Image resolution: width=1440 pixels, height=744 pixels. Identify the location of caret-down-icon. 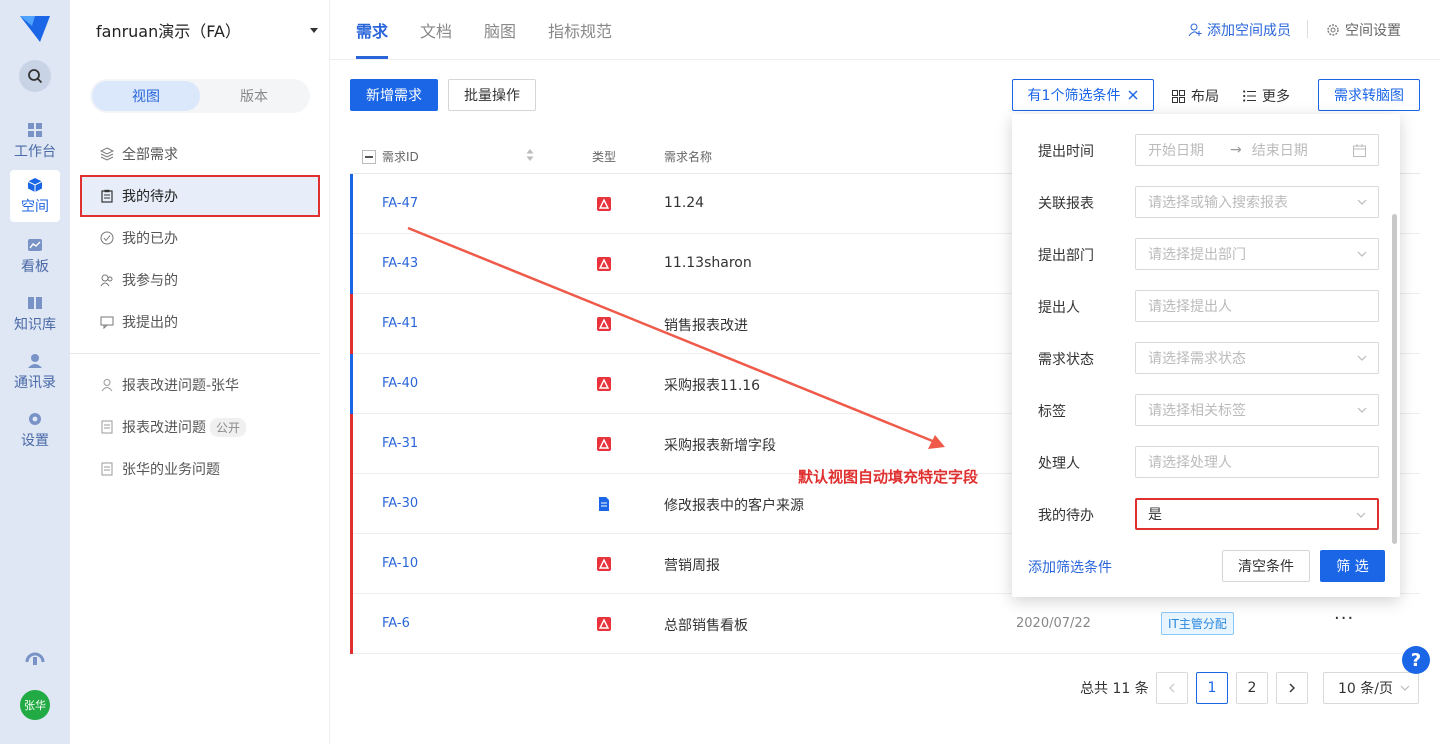
(314, 30).